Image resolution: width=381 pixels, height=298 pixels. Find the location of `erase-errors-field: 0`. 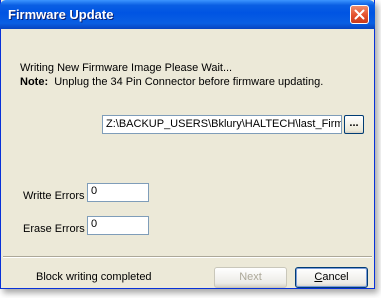

erase-errors-field: 0 is located at coordinates (118, 225).